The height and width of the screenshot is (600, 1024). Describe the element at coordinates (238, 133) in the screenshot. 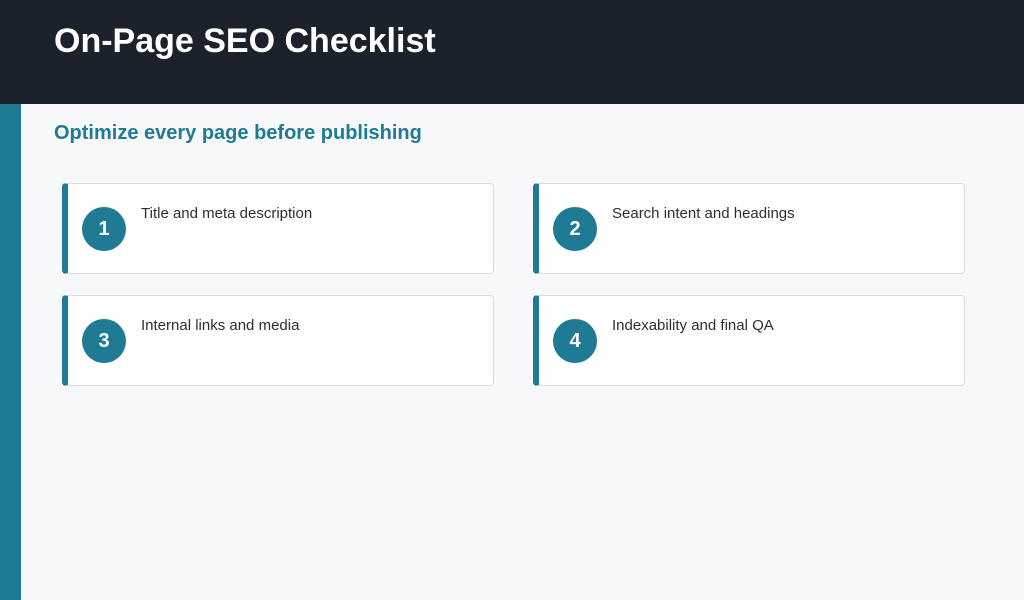

I see `page-subtitle: Optimize every page before publishing` at that location.